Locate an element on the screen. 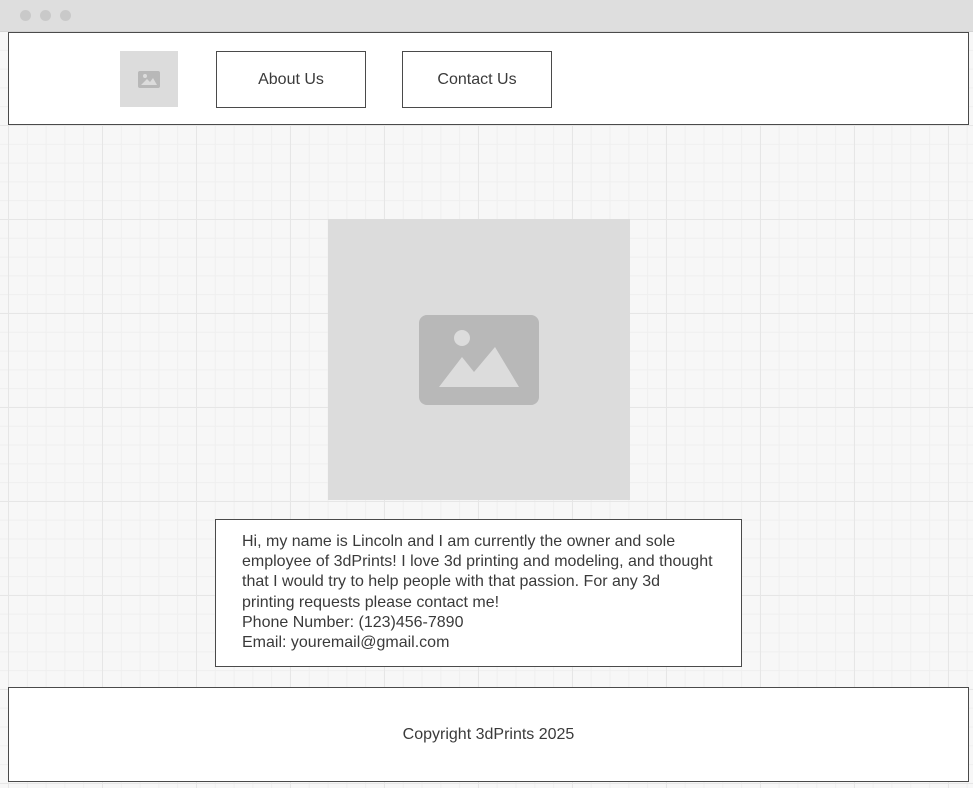 The width and height of the screenshot is (973, 788). phone-number-text: Phone Number: (123)456-7890 is located at coordinates (353, 622).